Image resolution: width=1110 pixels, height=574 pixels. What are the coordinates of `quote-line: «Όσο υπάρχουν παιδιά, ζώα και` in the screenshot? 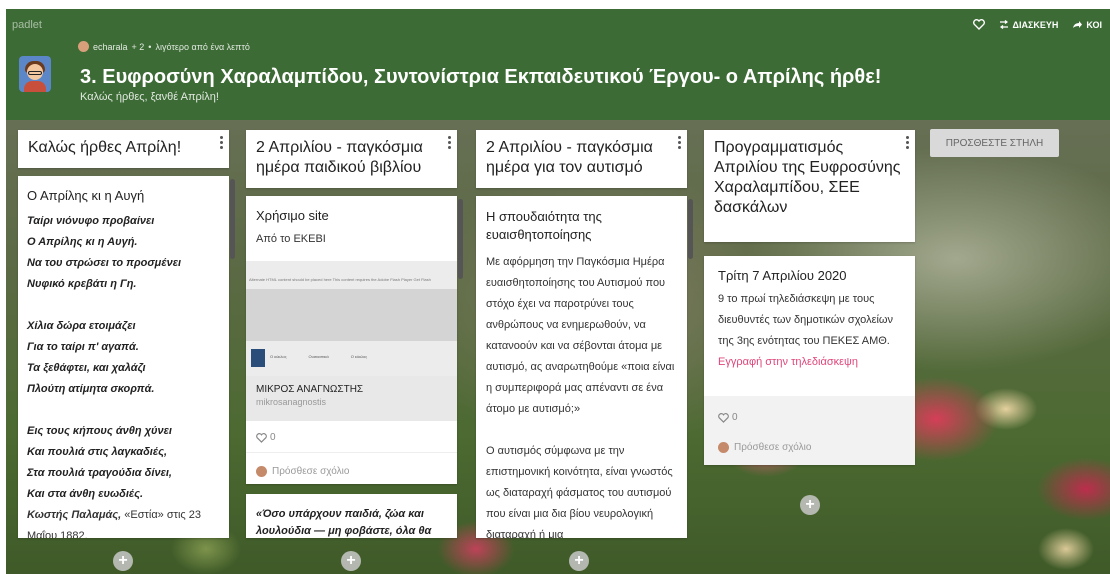 It's located at (340, 514).